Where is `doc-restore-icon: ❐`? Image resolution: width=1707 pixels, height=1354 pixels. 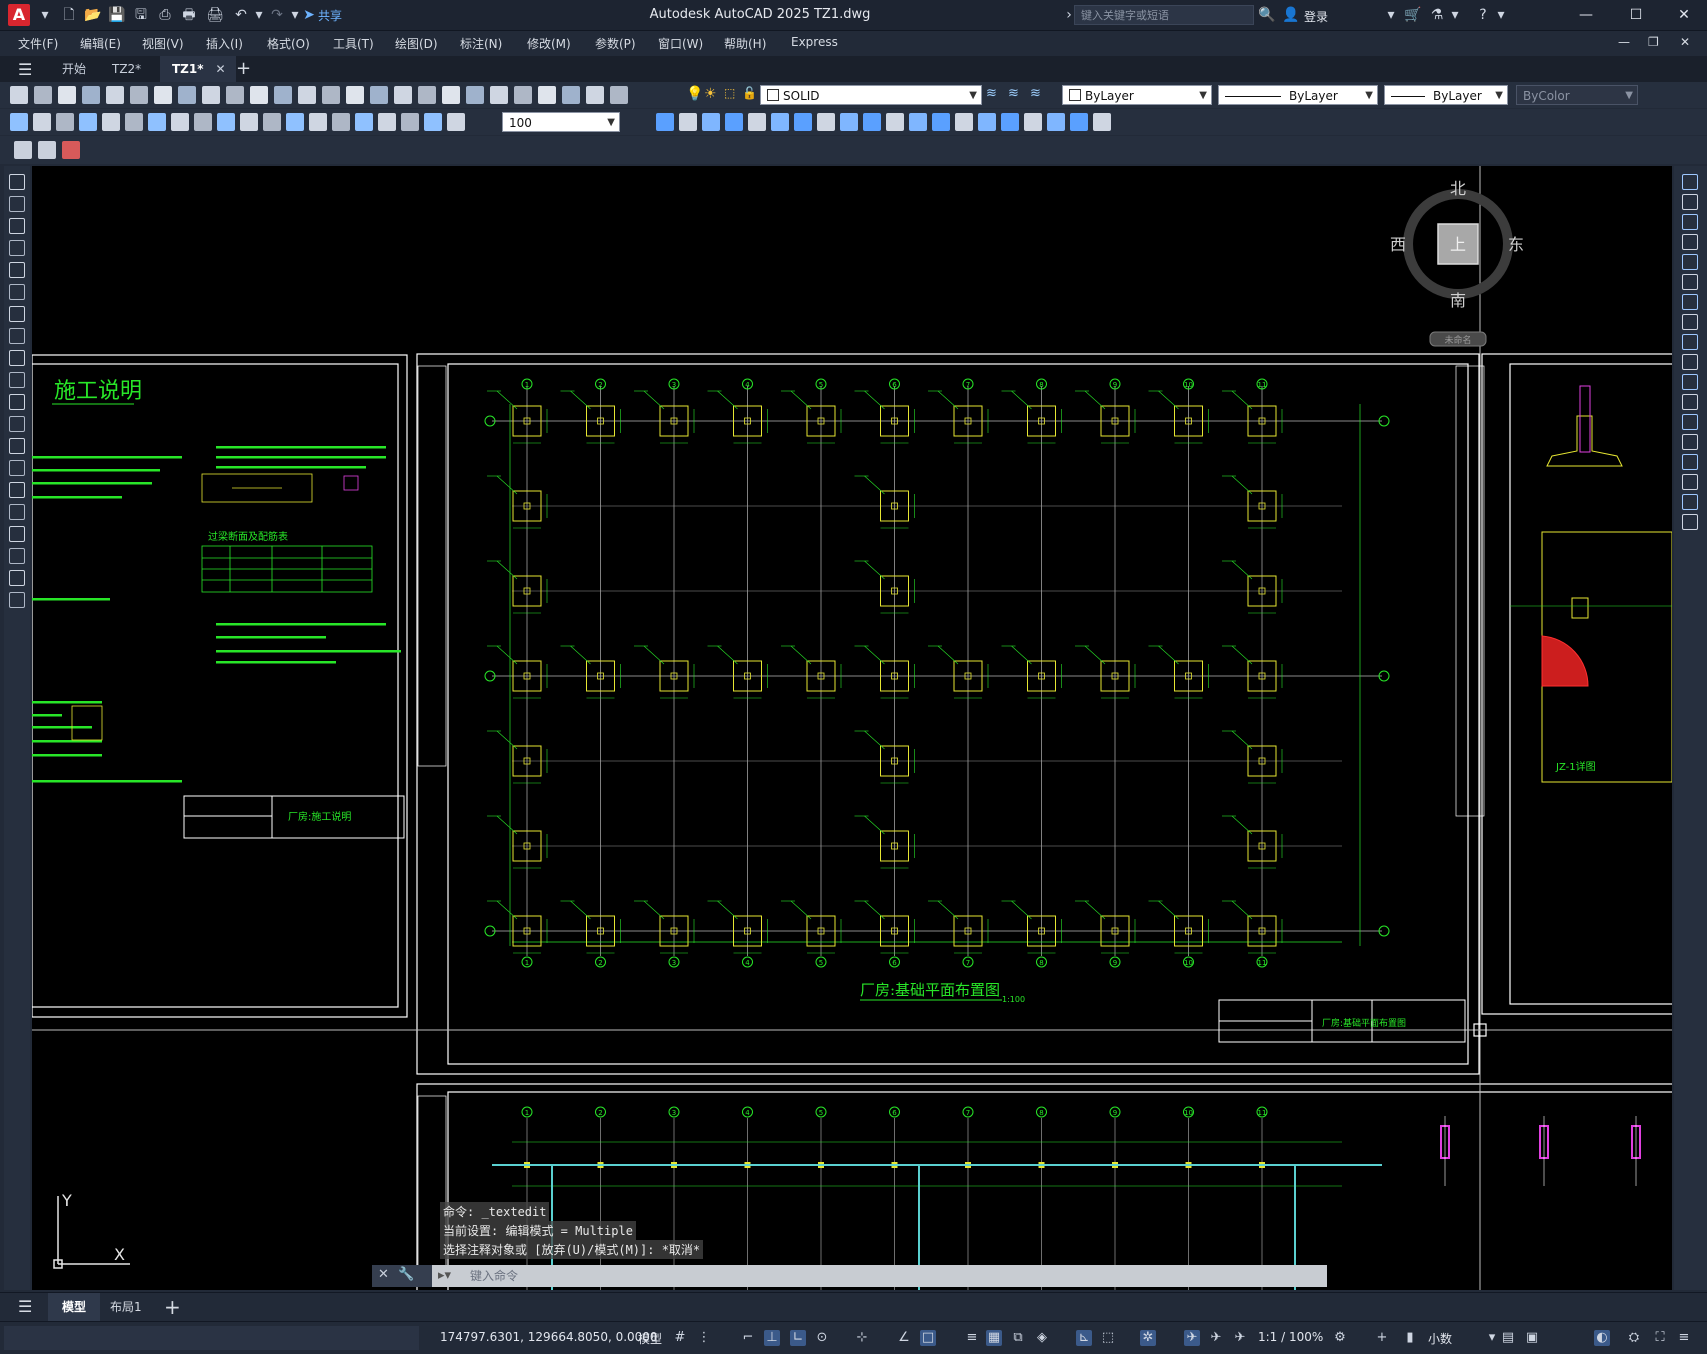
doc-restore-icon: ❐ is located at coordinates (1653, 42).